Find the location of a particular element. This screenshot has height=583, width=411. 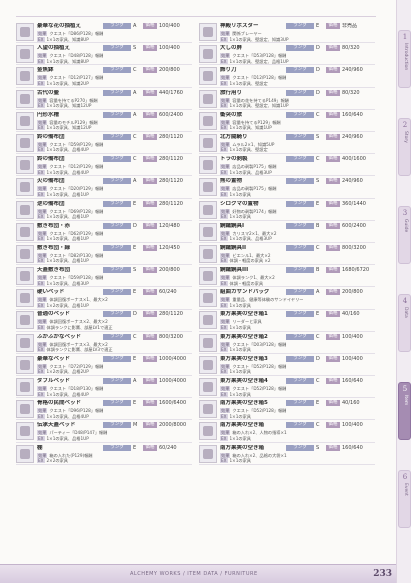

item-name: 東方果実の空き箱4 is located at coordinates (244, 381).